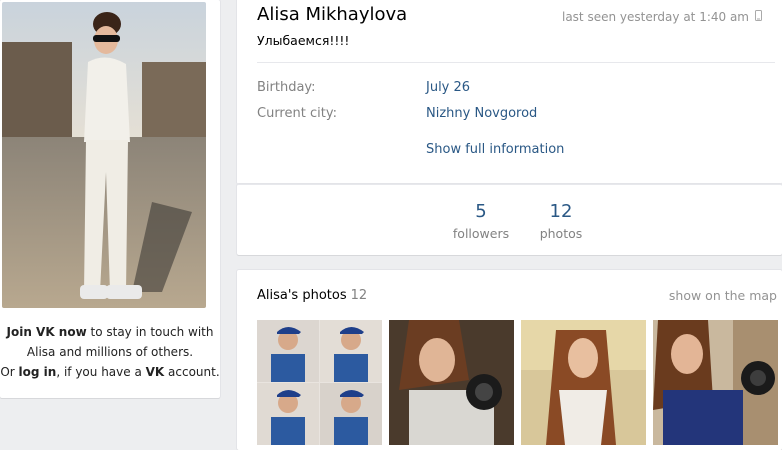  Describe the element at coordinates (516, 62) in the screenshot. I see `divider` at that location.